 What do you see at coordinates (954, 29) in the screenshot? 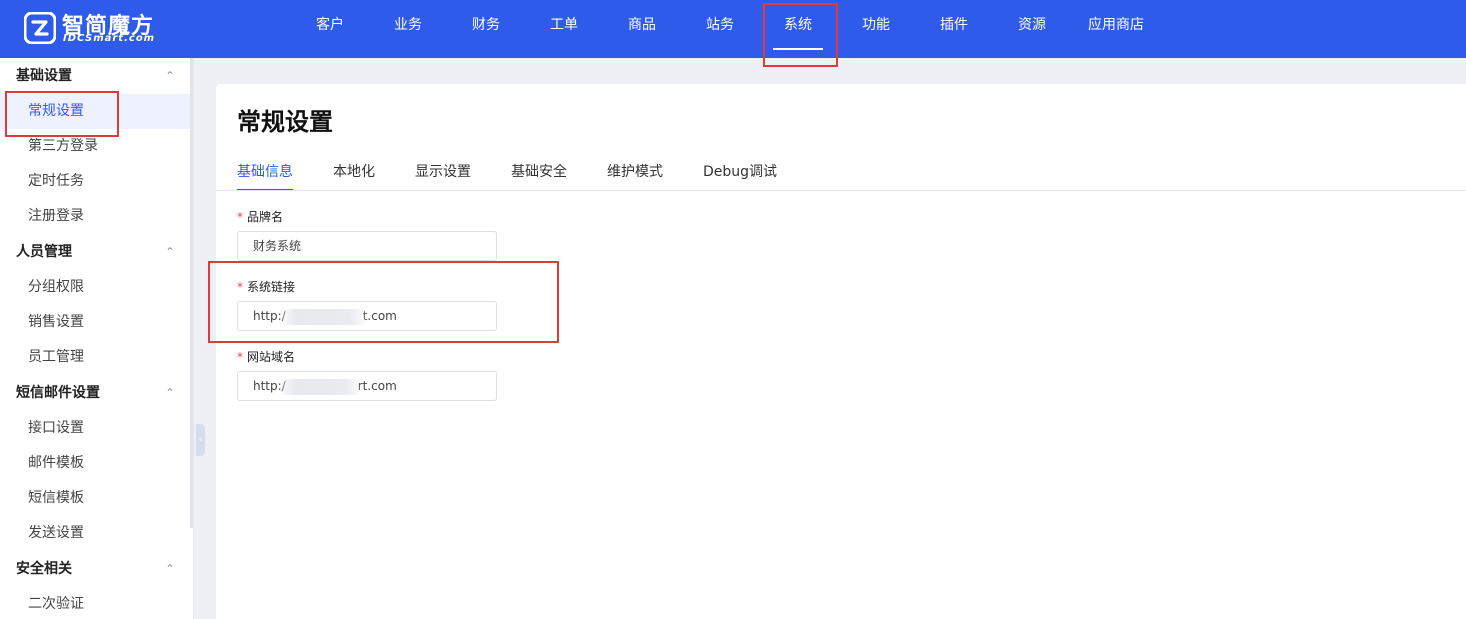
I see `nav-item-plugins: 插件` at bounding box center [954, 29].